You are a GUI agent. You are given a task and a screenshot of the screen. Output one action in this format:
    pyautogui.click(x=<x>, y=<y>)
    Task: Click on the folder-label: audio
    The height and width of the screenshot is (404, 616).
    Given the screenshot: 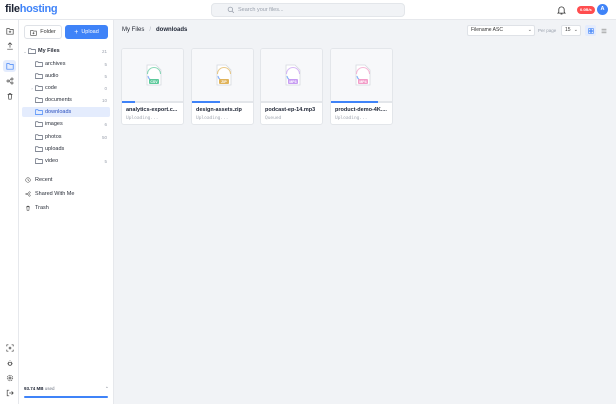 What is the action you would take?
    pyautogui.click(x=52, y=76)
    